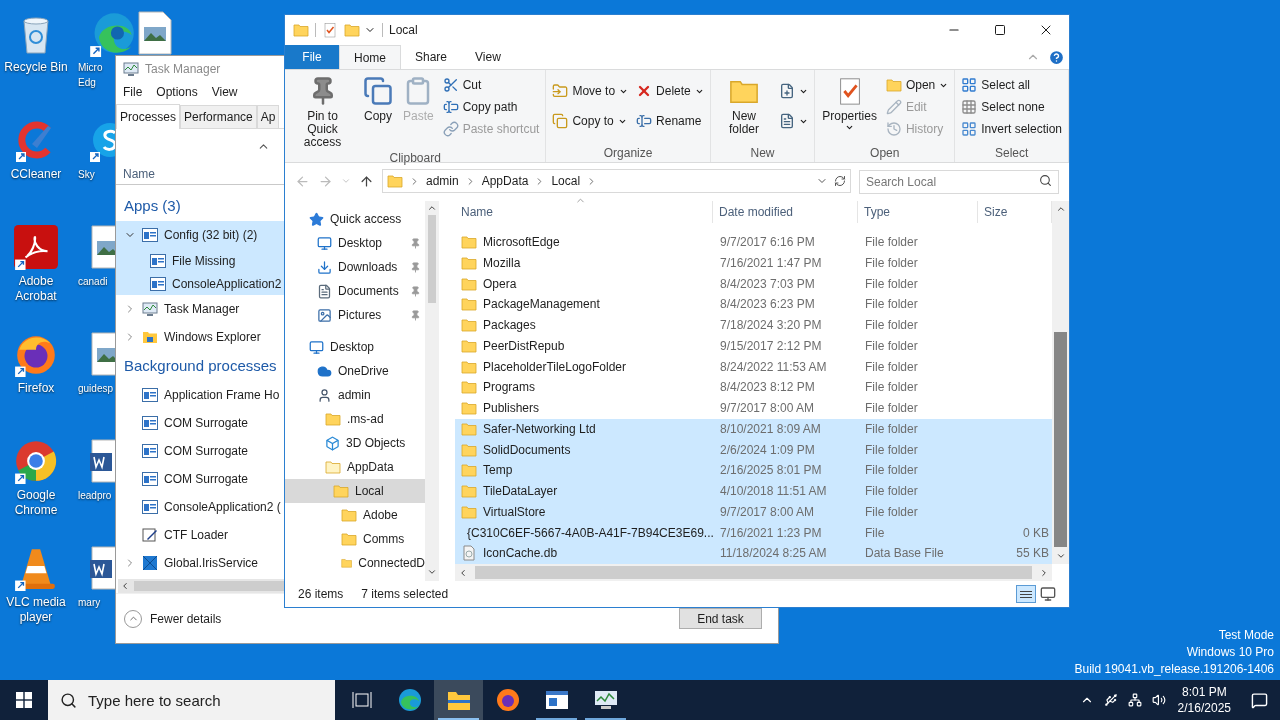 This screenshot has width=1280, height=720. Describe the element at coordinates (173, 618) in the screenshot. I see `fewer-details-button: Fewer details` at that location.